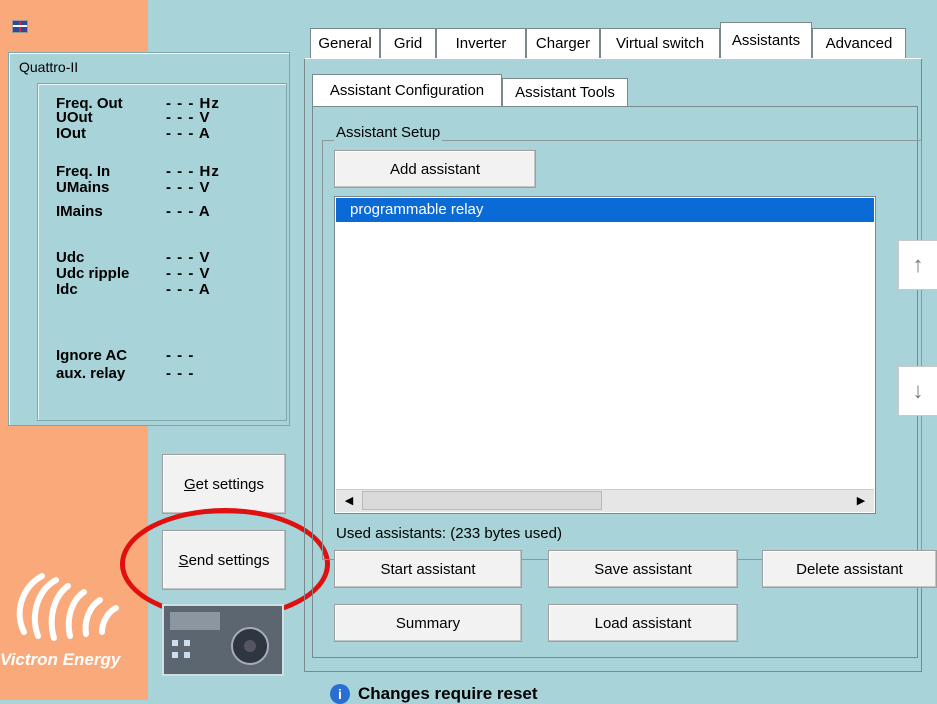 This screenshot has width=937, height=704. What do you see at coordinates (49, 67) in the screenshot?
I see `device-name: Quattro-II` at bounding box center [49, 67].